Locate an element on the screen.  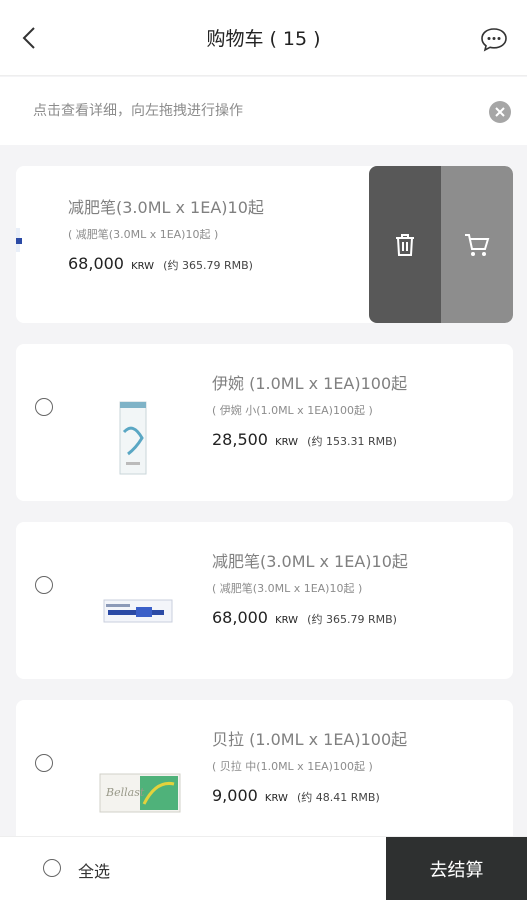
select-all-radio is located at coordinates (52, 868).